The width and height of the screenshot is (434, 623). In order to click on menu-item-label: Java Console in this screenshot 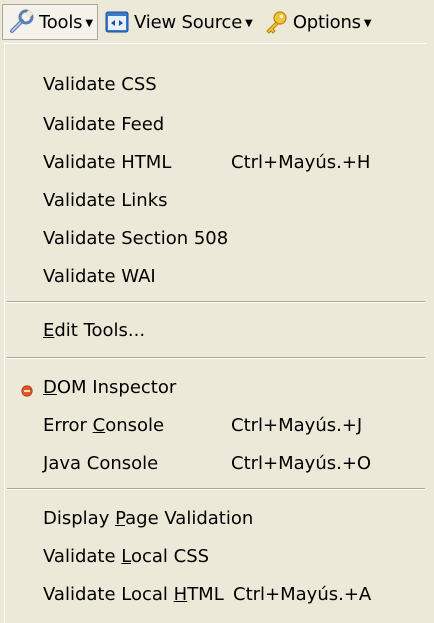, I will do `click(100, 463)`.